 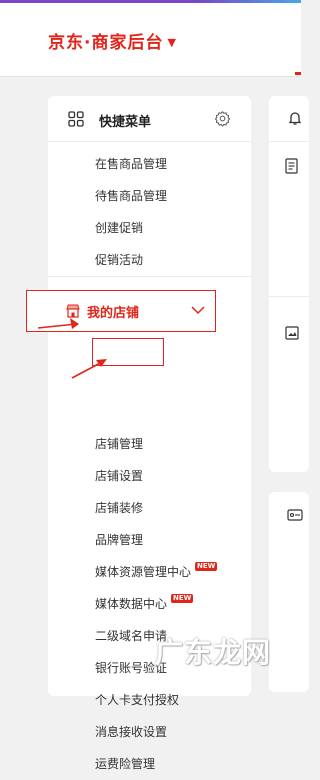 What do you see at coordinates (212, 652) in the screenshot?
I see `watermark: 广东龙网` at bounding box center [212, 652].